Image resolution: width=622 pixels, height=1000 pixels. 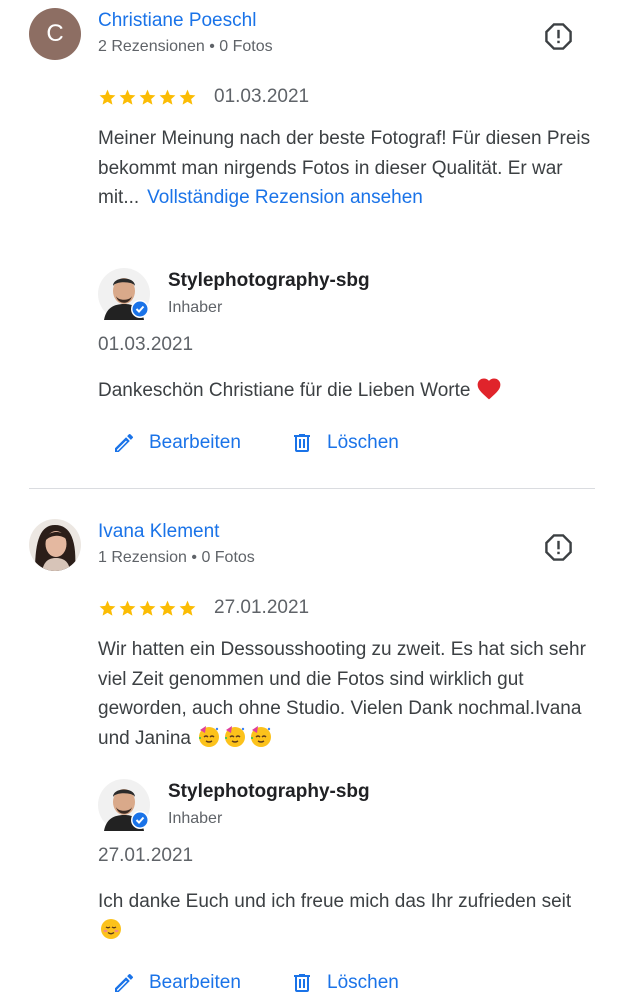 I want to click on partying-face-emojis, so click(x=235, y=737).